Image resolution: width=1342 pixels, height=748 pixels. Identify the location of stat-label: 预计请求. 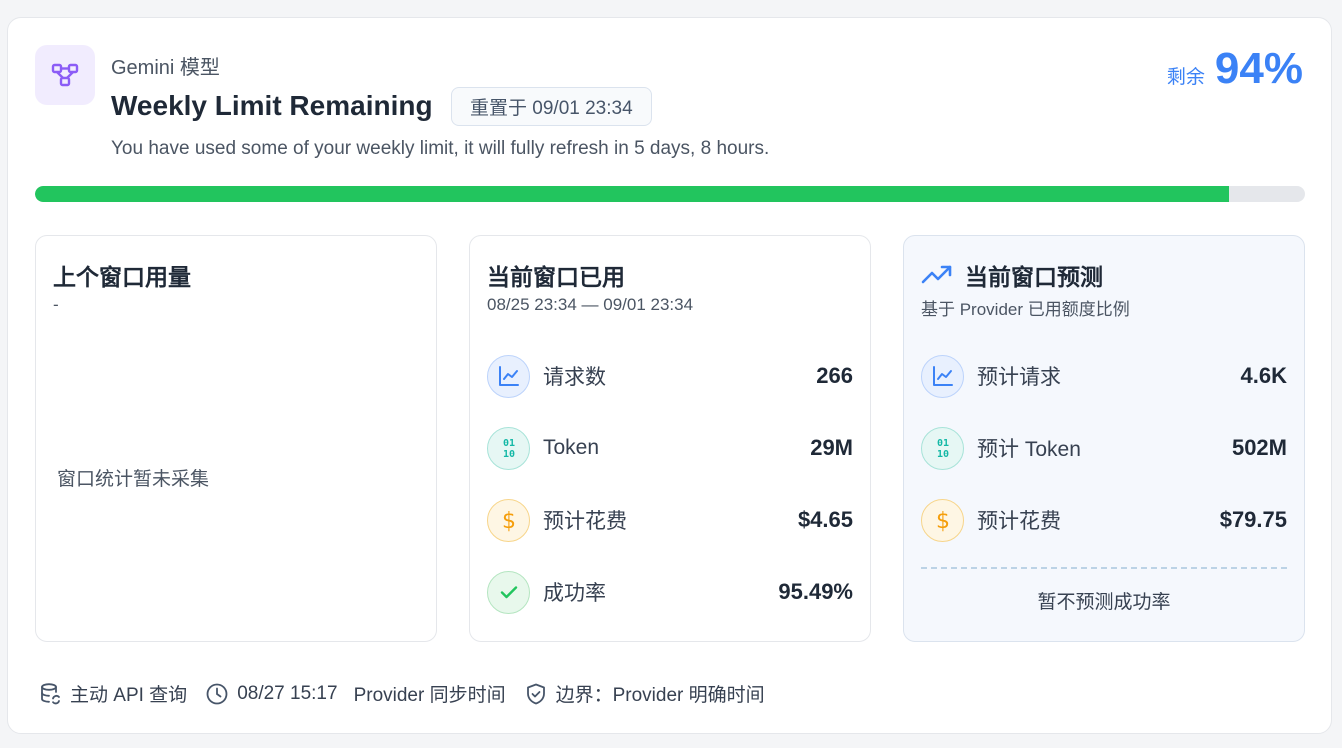
(1019, 377).